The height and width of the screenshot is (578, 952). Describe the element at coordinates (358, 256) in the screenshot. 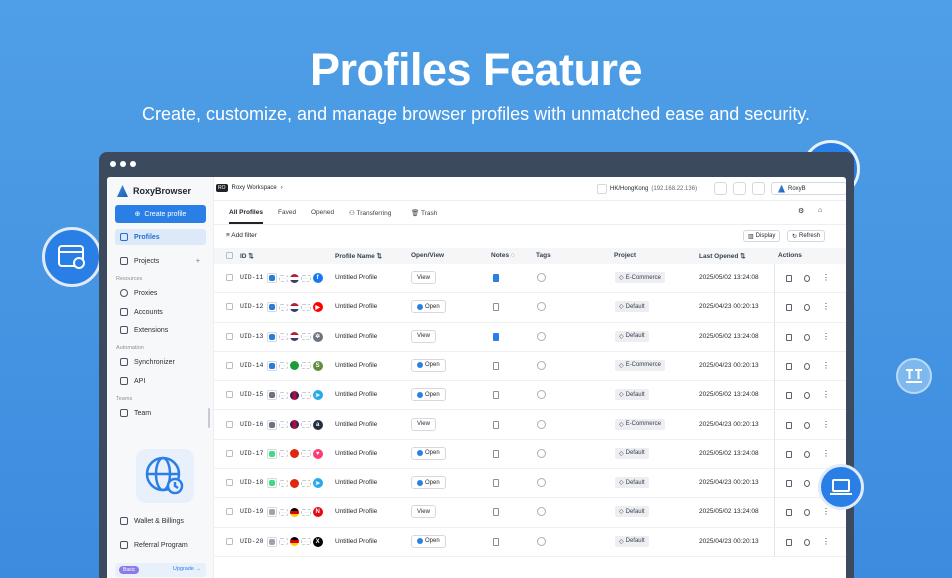

I see `col-profile-name: Profile Name ⇅` at that location.